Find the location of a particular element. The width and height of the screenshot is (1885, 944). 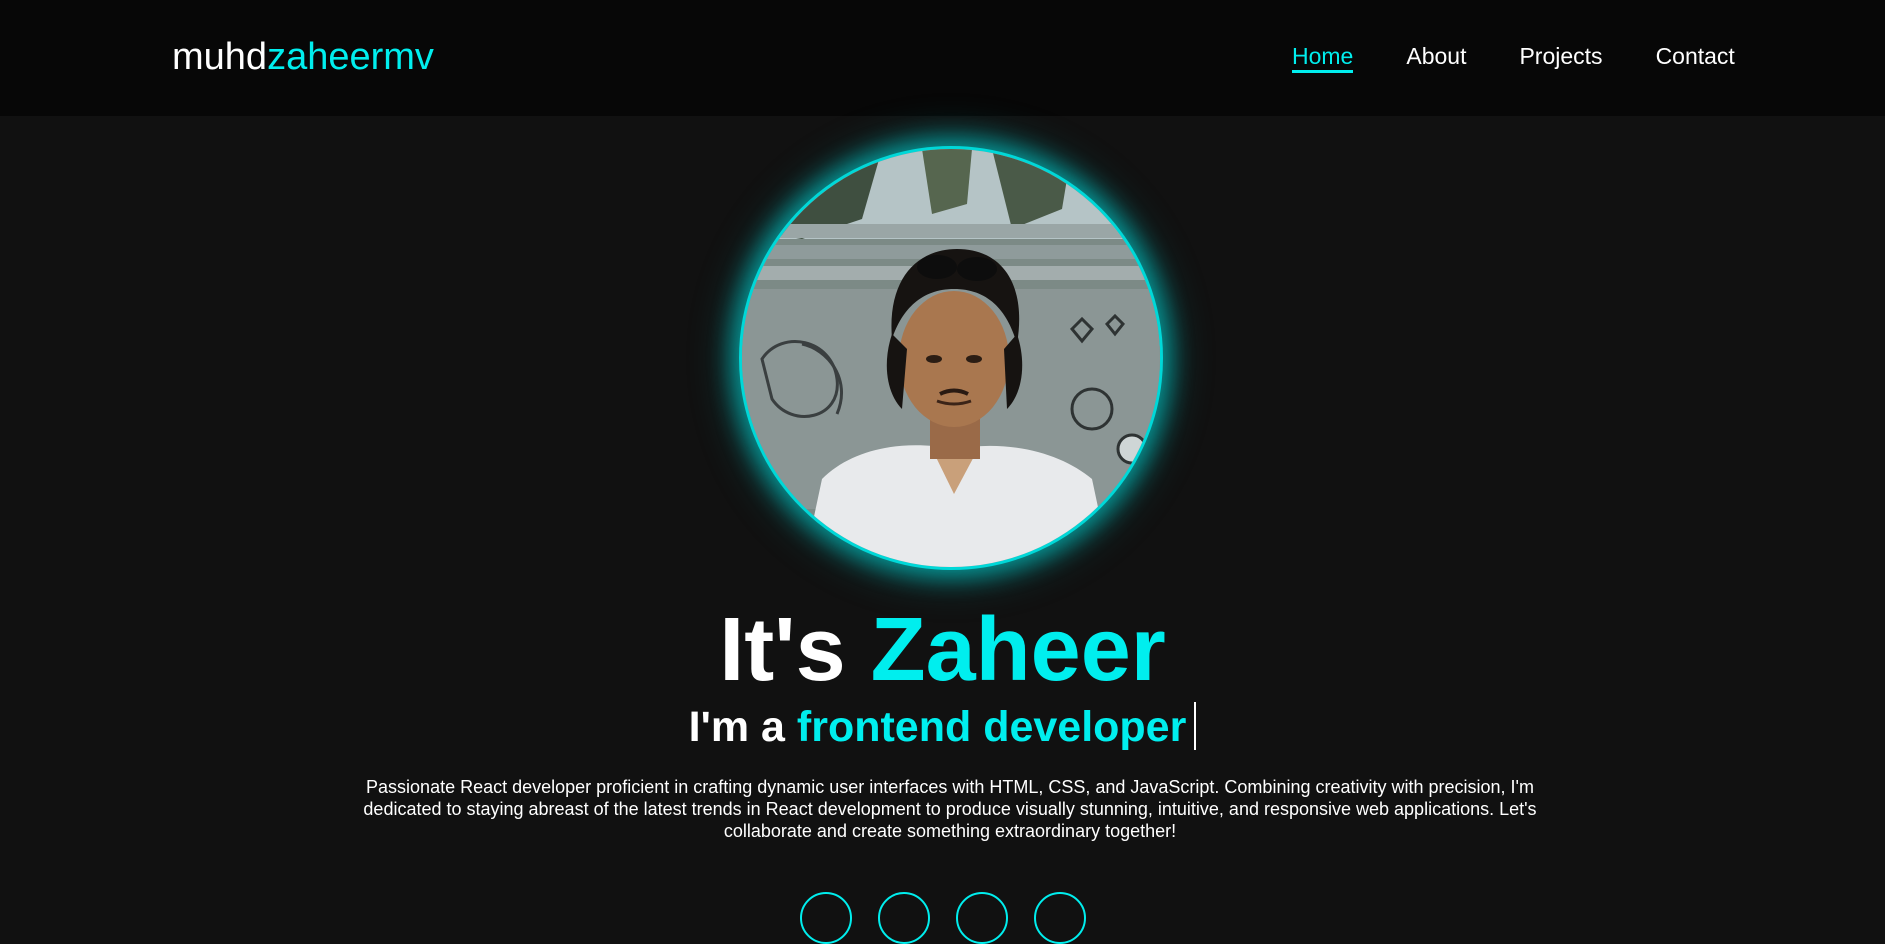

navbar: muhdzaheermv Home About Projects Contact is located at coordinates (942, 58).